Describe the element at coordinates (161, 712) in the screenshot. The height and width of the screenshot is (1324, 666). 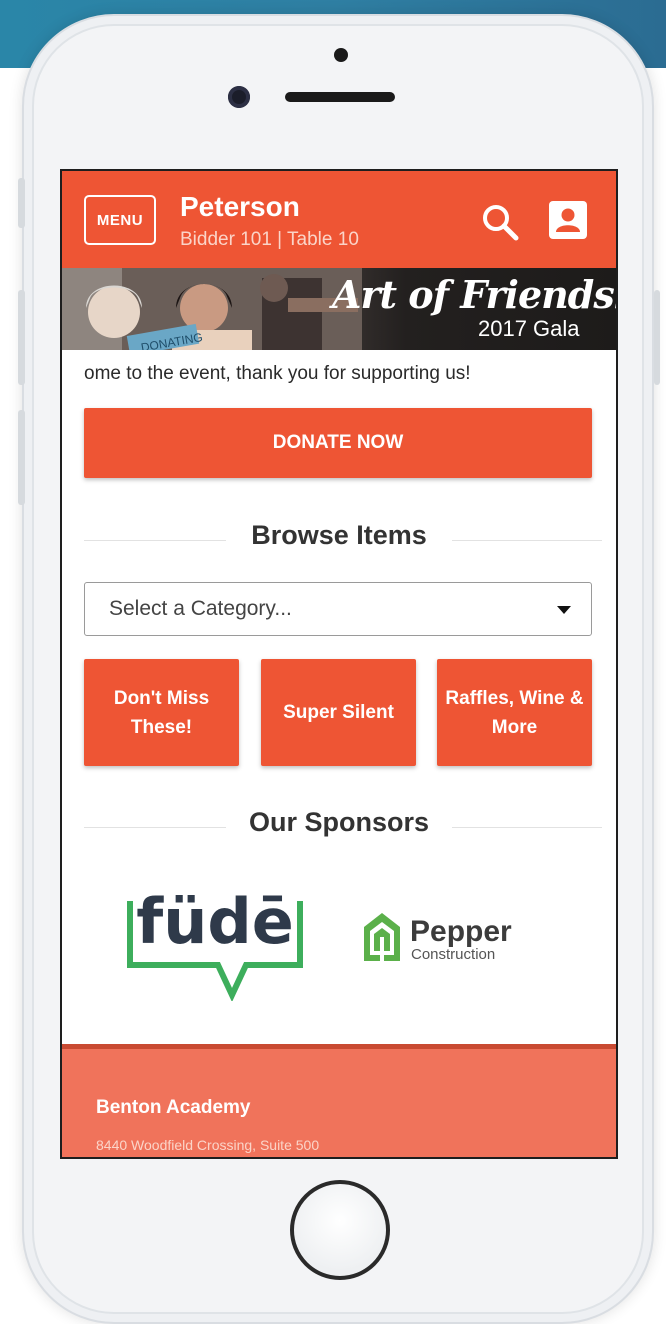
I see `category-button-dont-miss: Don't Miss These!` at that location.